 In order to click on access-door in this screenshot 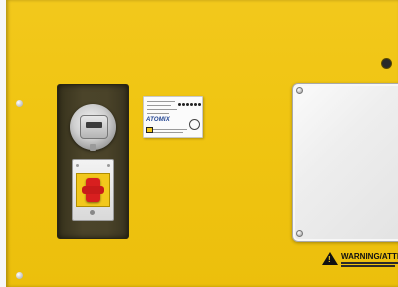, I will do `click(345, 162)`.